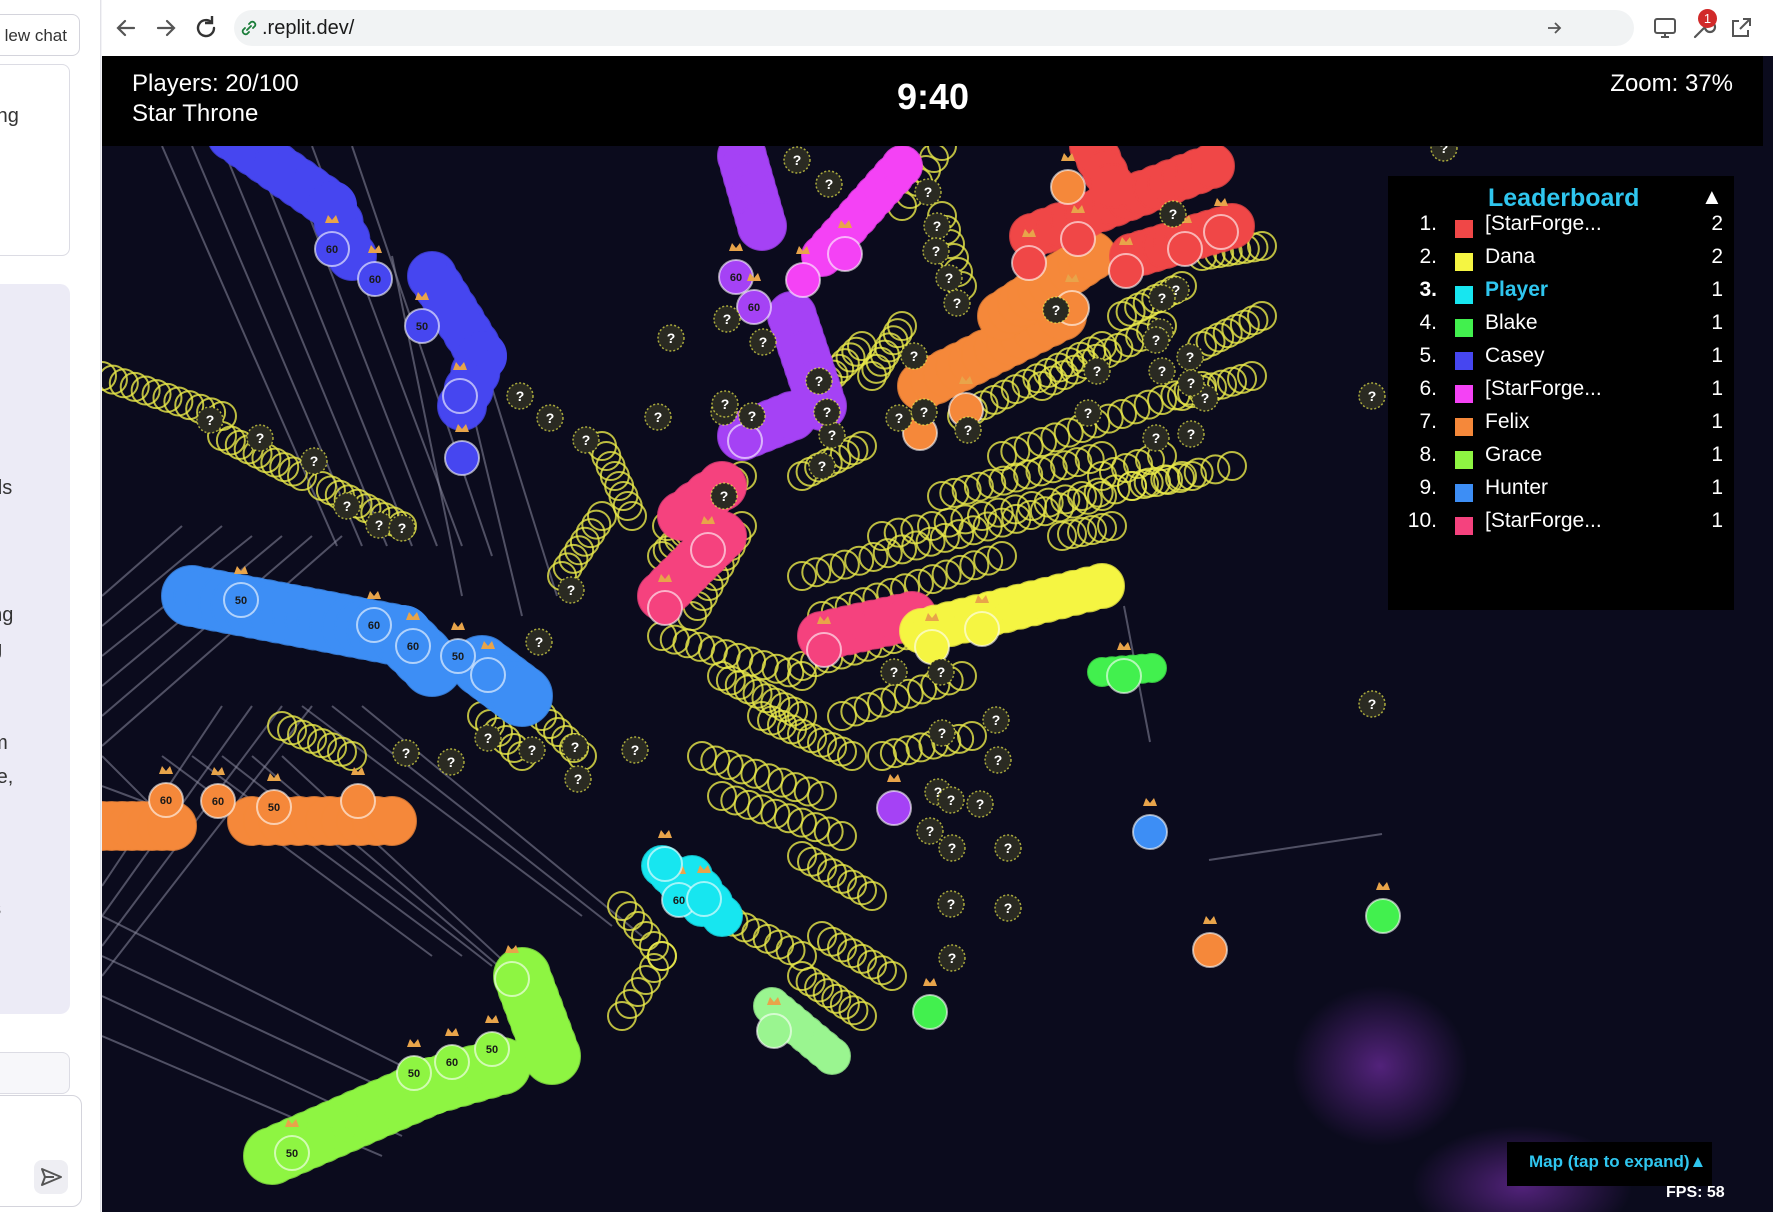  What do you see at coordinates (1712, 197) in the screenshot?
I see `leaderboard-collapse-button: ▲` at bounding box center [1712, 197].